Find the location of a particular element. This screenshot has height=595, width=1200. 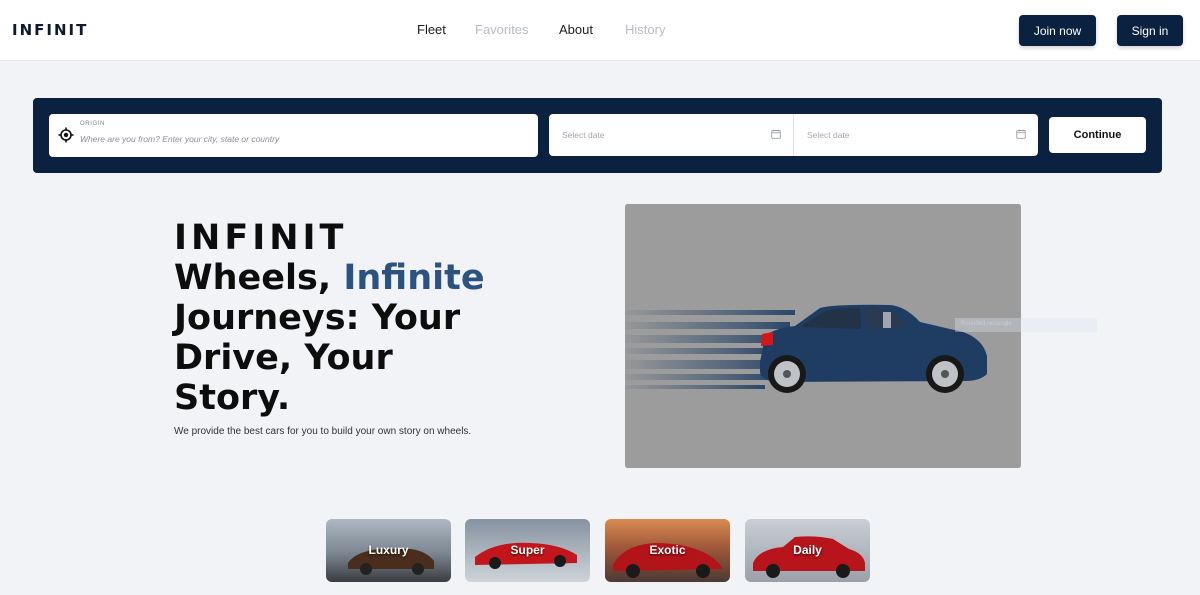

start-date-field: Select date is located at coordinates (671, 135).